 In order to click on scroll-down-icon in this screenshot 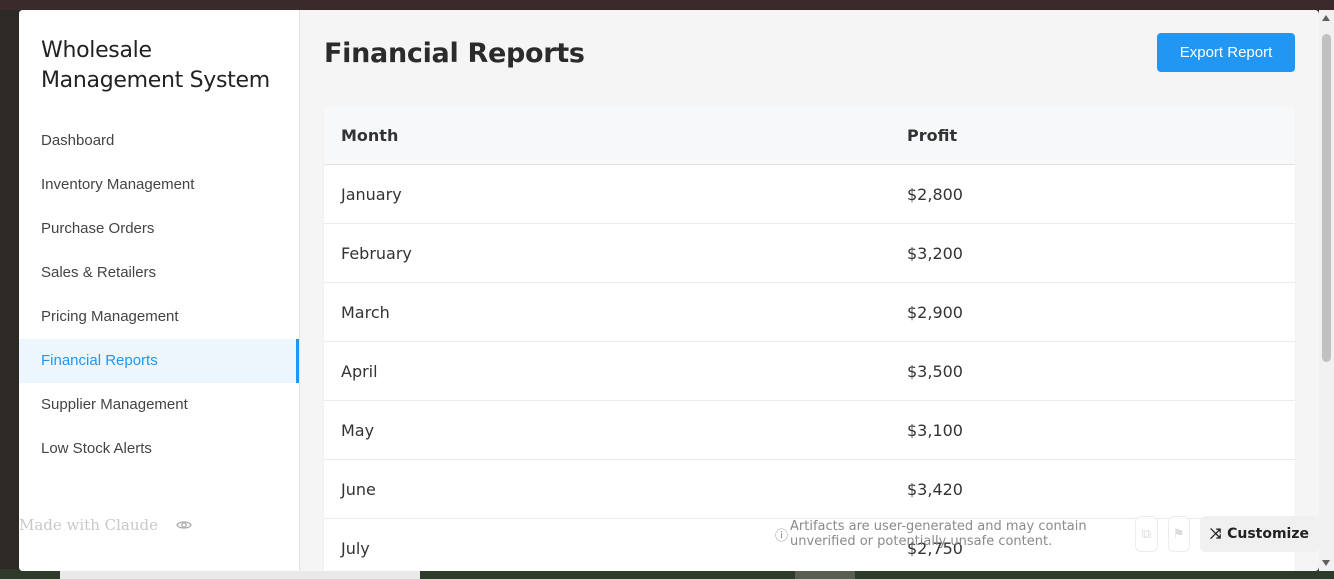, I will do `click(1326, 563)`.